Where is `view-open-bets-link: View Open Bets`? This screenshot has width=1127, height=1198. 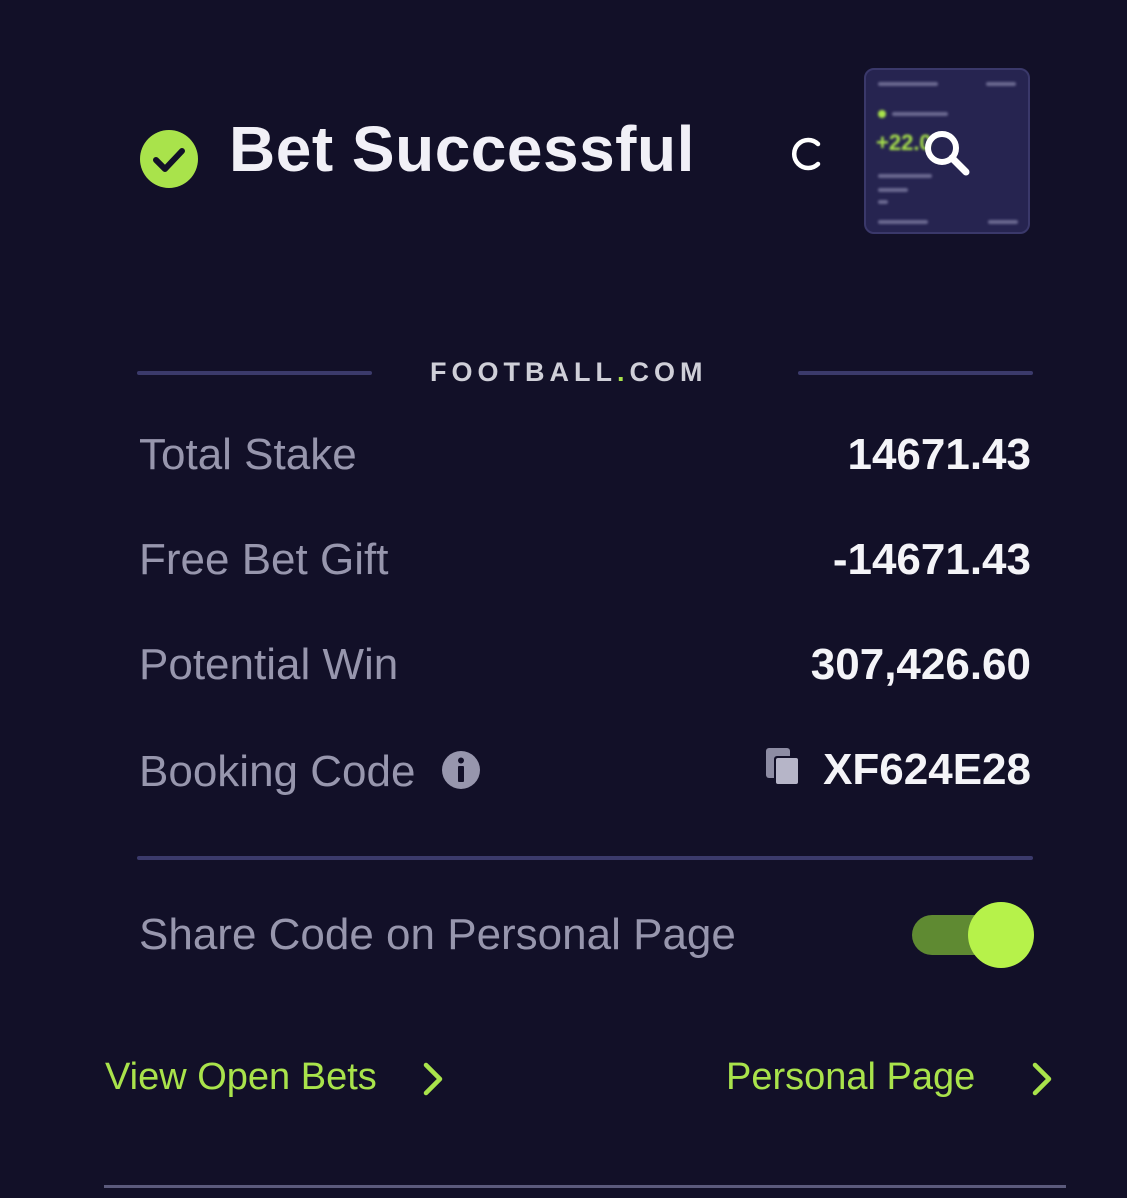 view-open-bets-link: View Open Bets is located at coordinates (241, 1077).